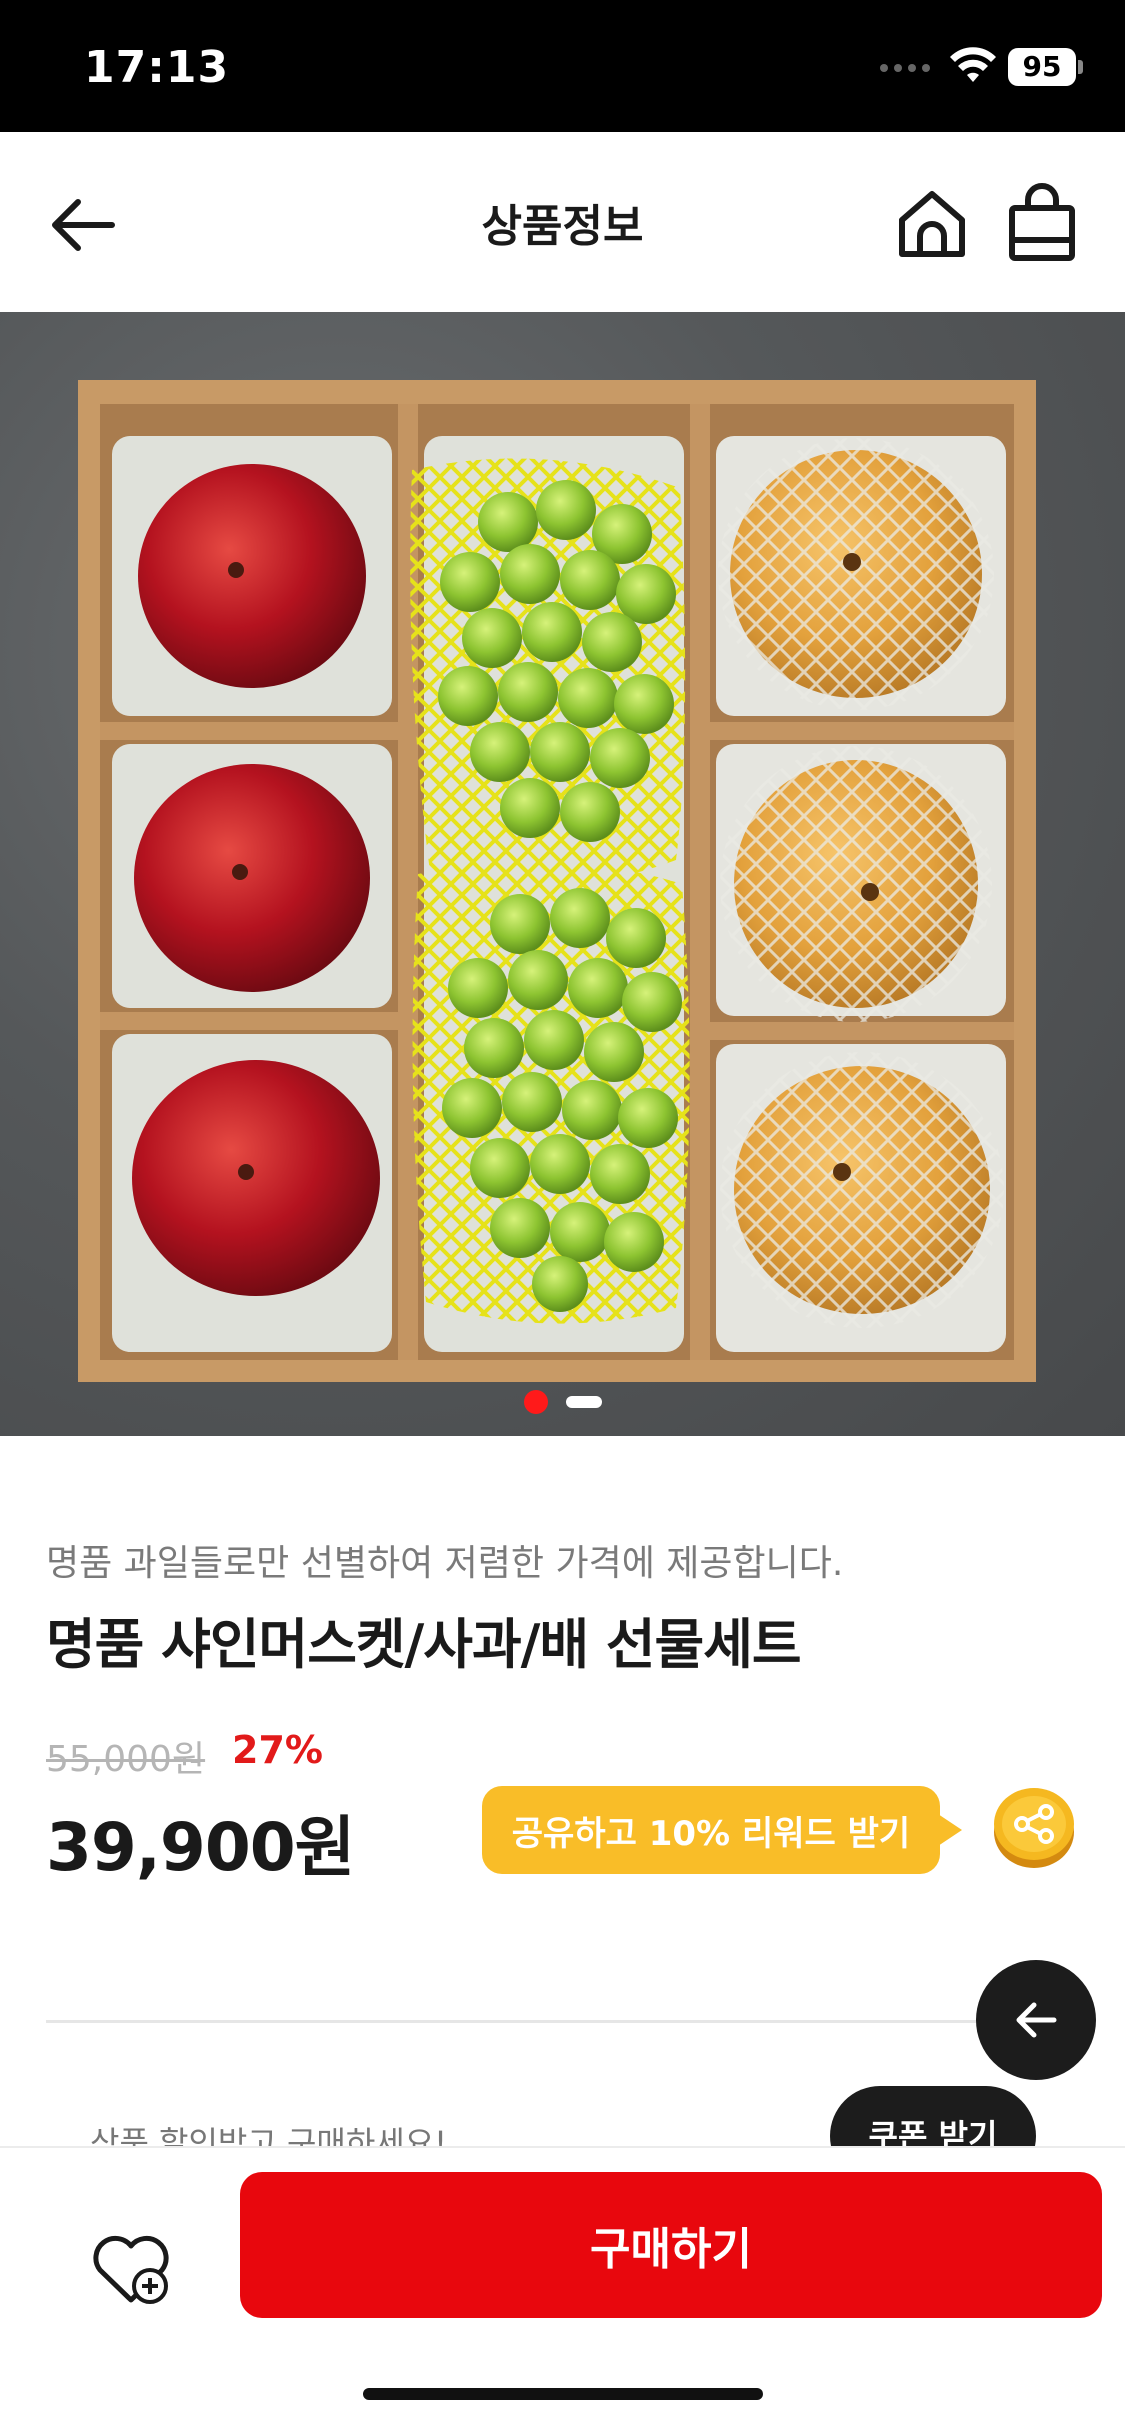 The image size is (1125, 2436). Describe the element at coordinates (562, 2021) in the screenshot. I see `divider` at that location.